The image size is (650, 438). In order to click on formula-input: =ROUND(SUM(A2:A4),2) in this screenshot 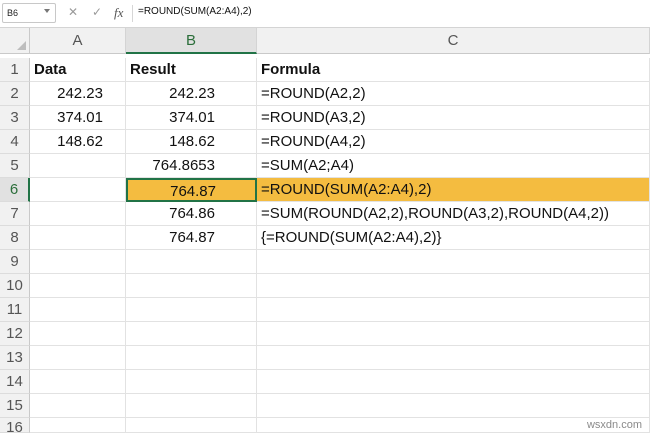, I will do `click(195, 11)`.